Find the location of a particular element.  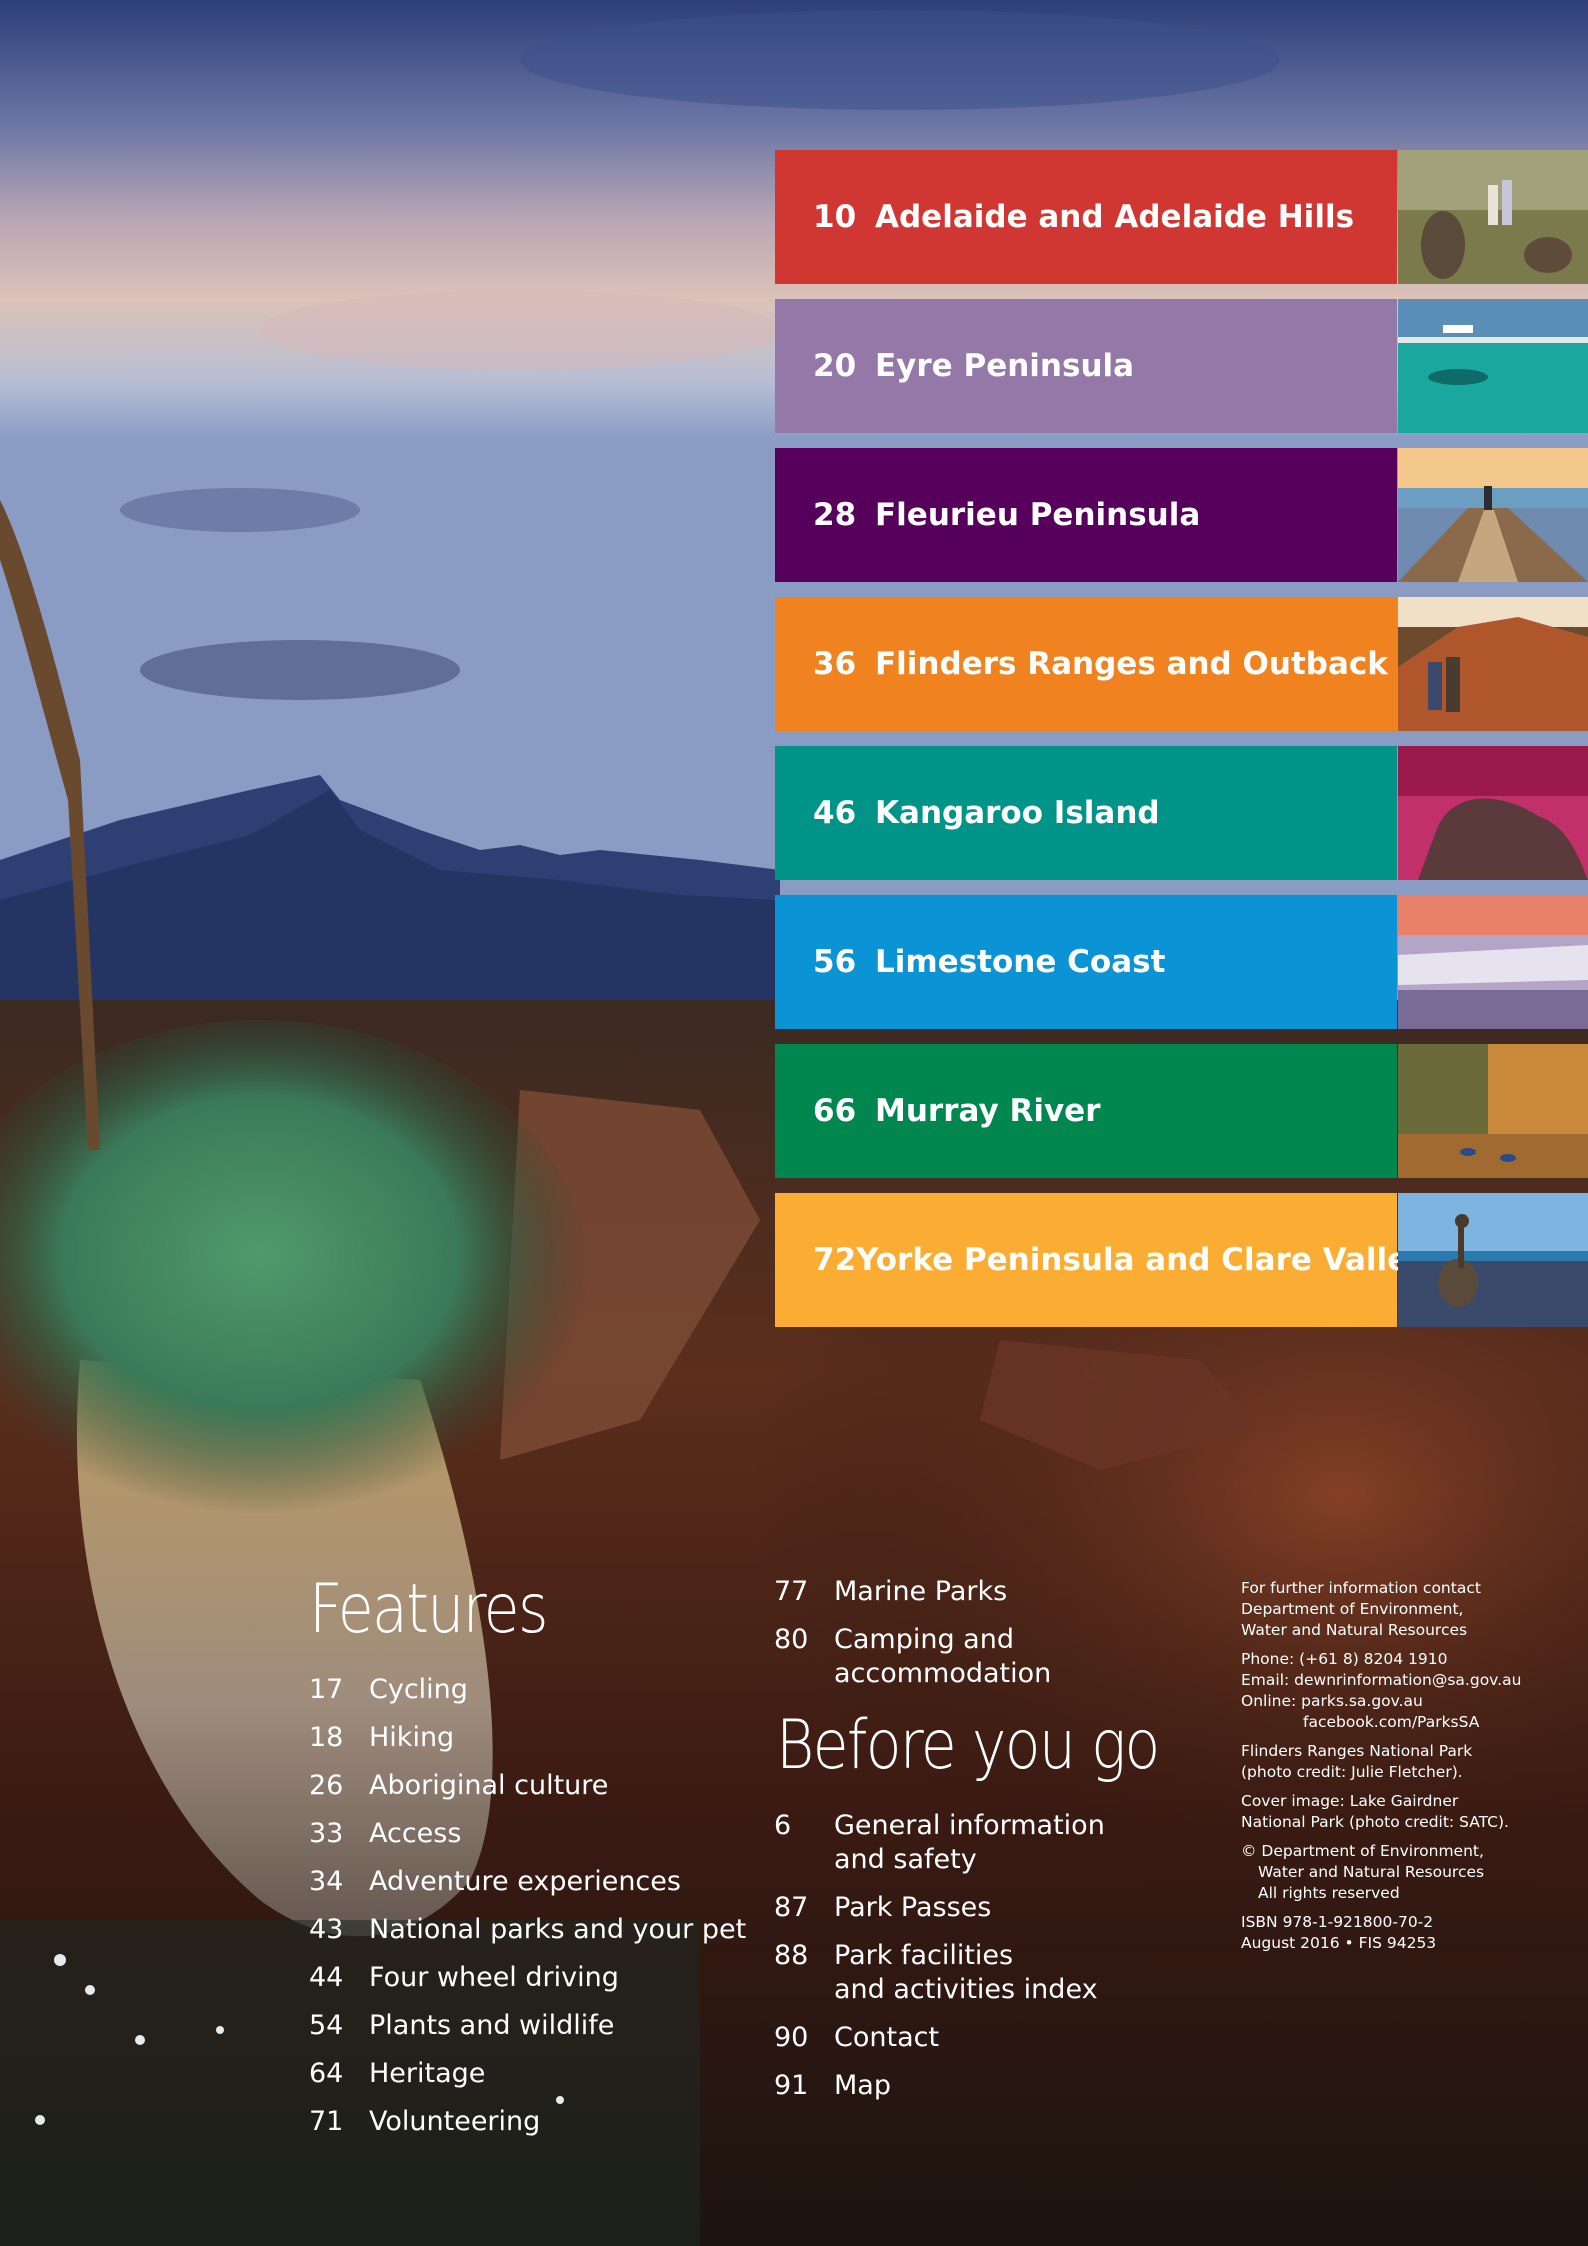

list-item: 77 Marine Parks is located at coordinates (912, 1592).